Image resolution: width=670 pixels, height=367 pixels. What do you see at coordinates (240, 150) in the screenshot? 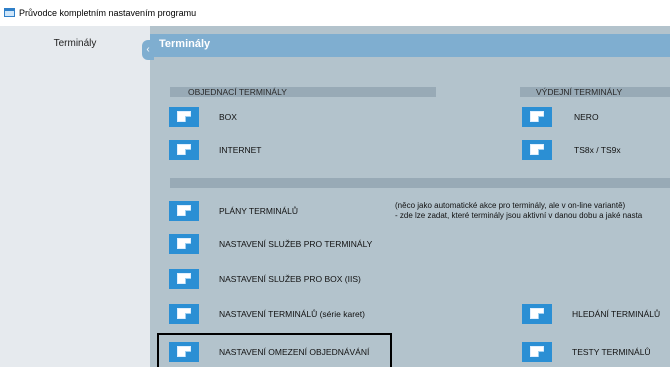
I see `internet-button-label: INTERNET` at bounding box center [240, 150].